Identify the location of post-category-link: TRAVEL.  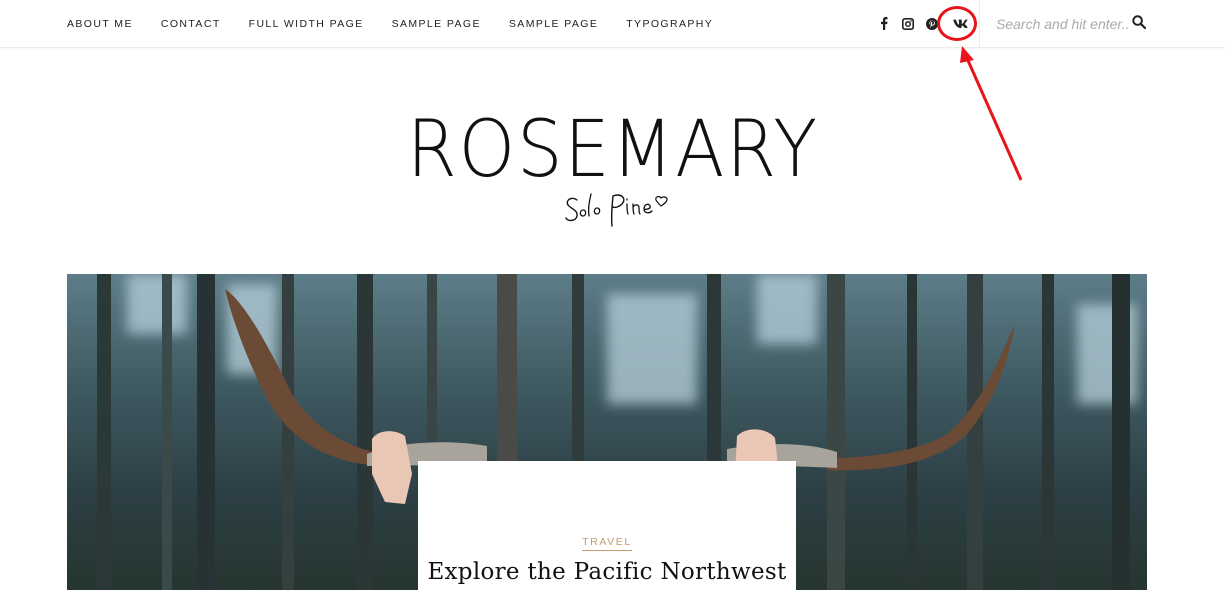
(607, 543).